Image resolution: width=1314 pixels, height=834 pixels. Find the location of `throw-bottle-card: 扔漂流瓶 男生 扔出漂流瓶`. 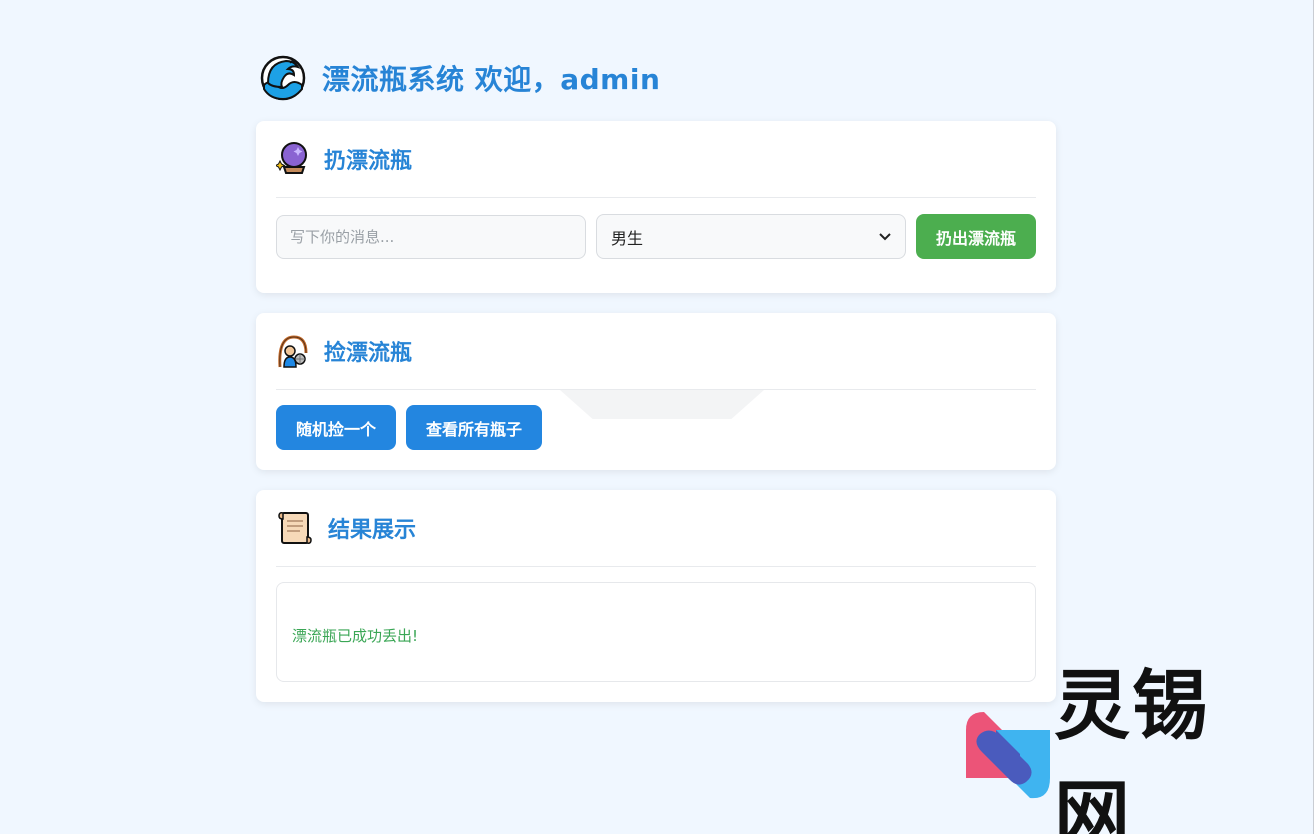

throw-bottle-card: 扔漂流瓶 男生 扔出漂流瓶 is located at coordinates (656, 207).